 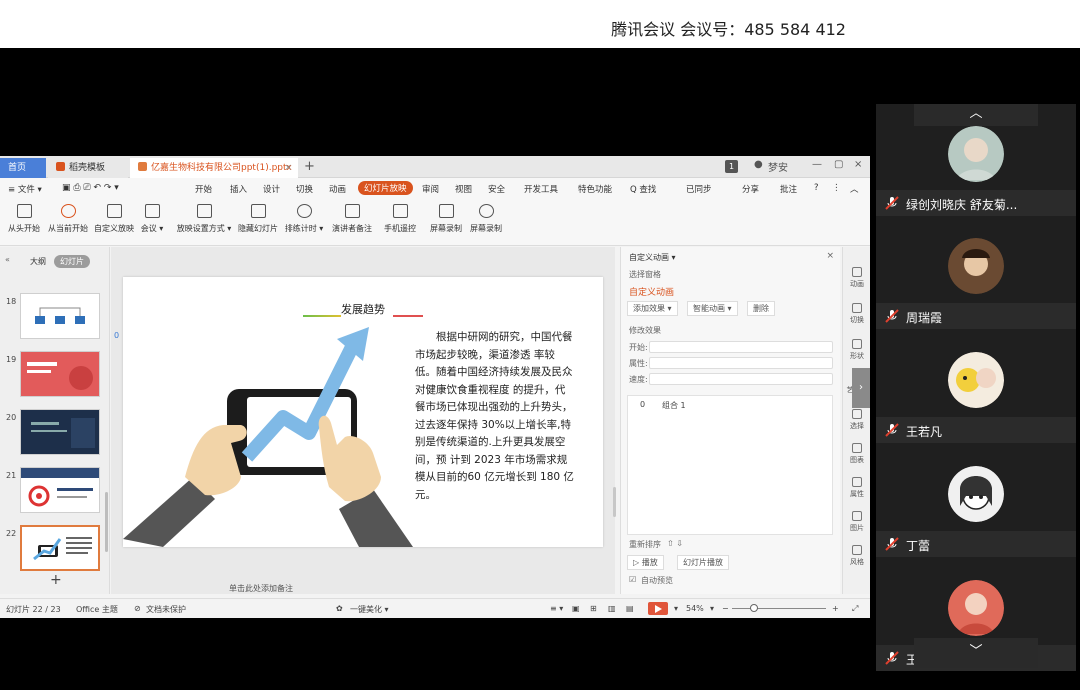 What do you see at coordinates (976, 274) in the screenshot?
I see `participant-card: 周瑞霞` at bounding box center [976, 274].